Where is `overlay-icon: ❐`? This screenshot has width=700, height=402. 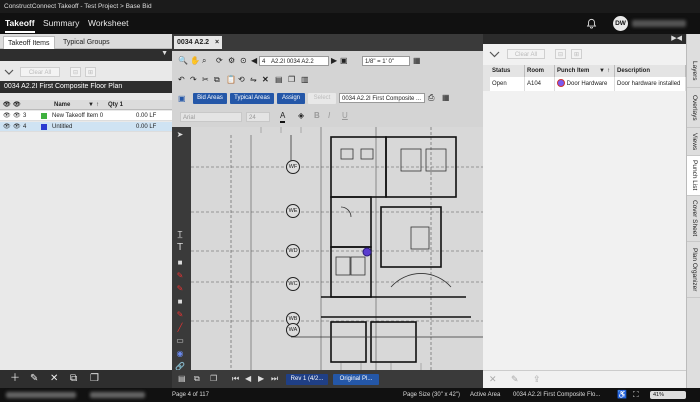
overlay-icon: ❐ is located at coordinates (213, 379).